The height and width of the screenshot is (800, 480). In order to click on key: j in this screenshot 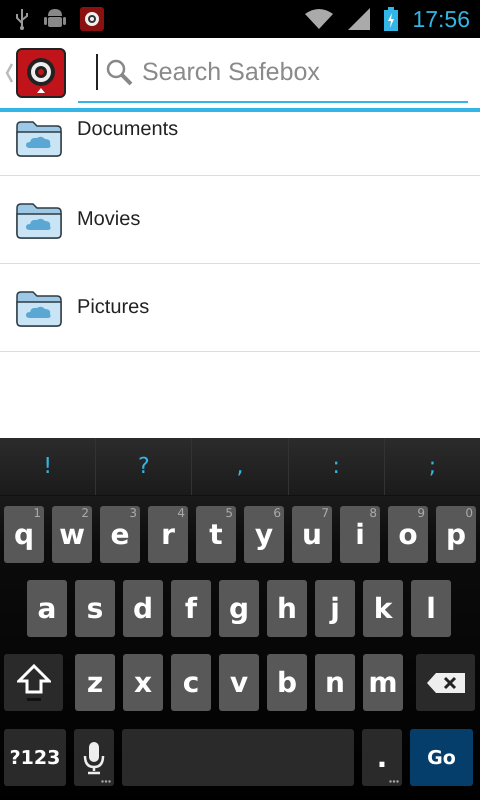, I will do `click(335, 608)`.